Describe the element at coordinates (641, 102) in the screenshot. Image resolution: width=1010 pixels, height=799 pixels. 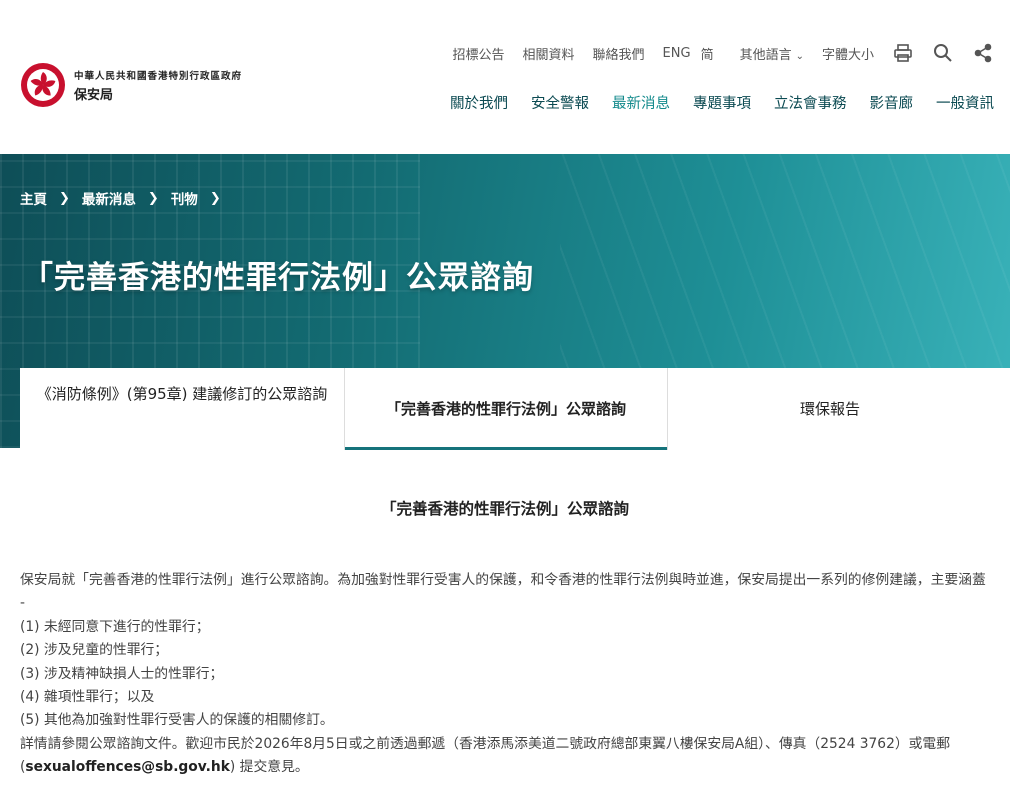
I see `nav-latest-news: 最新消息` at that location.